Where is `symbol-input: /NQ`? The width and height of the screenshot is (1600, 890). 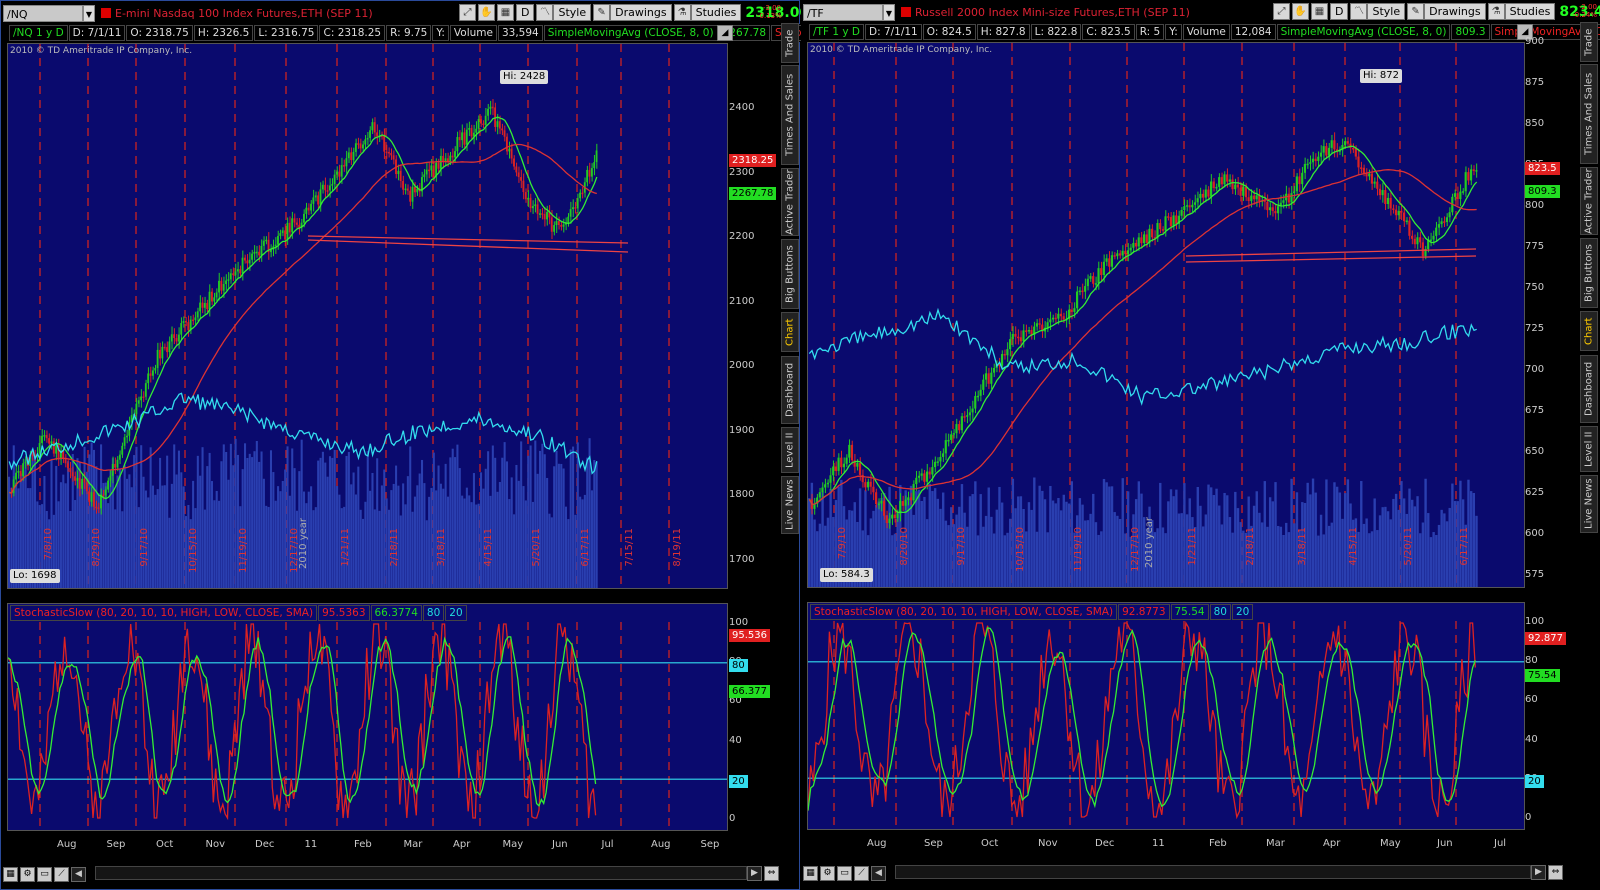 symbol-input: /NQ is located at coordinates (43, 13).